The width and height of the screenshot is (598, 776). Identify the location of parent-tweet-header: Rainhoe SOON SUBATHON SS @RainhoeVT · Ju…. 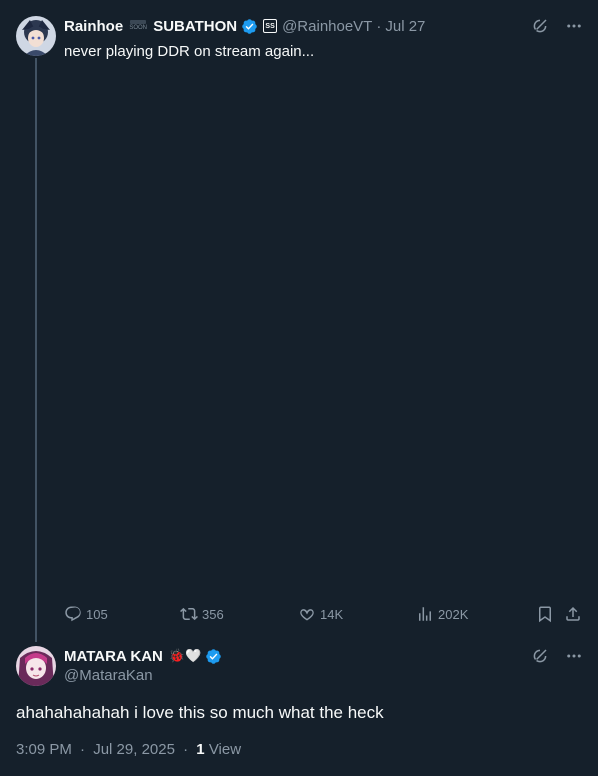
(325, 26).